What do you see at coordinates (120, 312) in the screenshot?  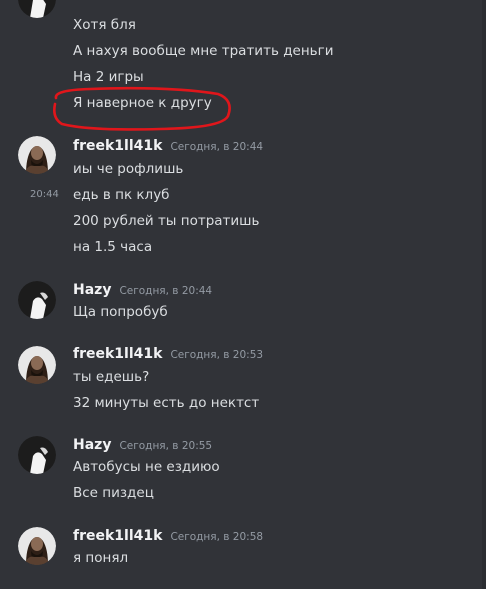 I see `message-text: Ща попробуб` at bounding box center [120, 312].